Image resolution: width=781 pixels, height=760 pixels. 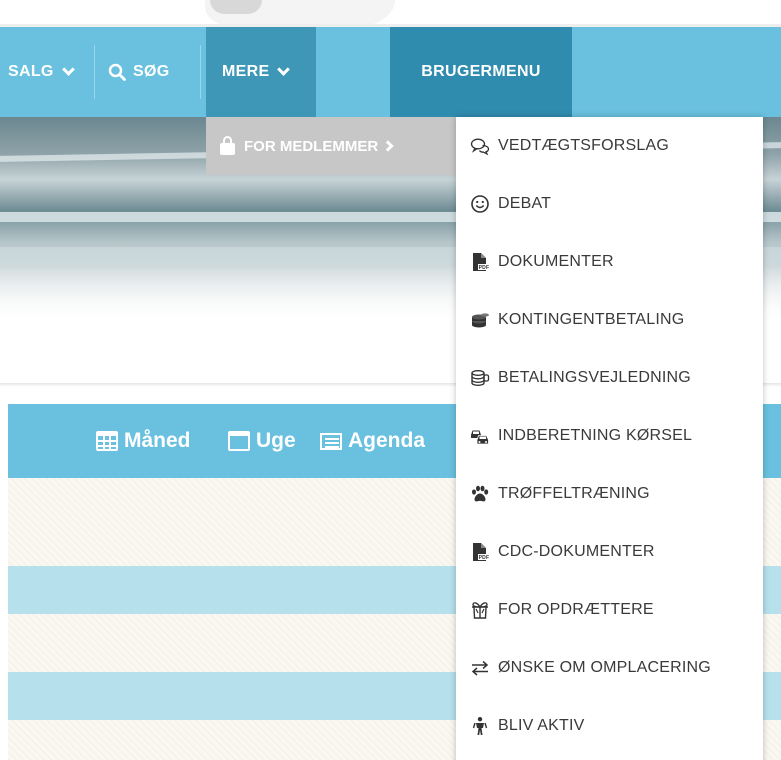 What do you see at coordinates (117, 72) in the screenshot?
I see `search-icon` at bounding box center [117, 72].